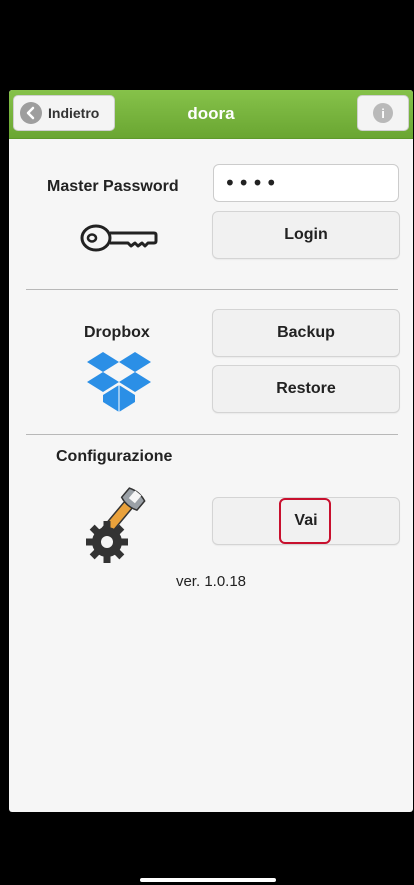 This screenshot has height=885, width=414. Describe the element at coordinates (74, 113) in the screenshot. I see `back-button-label: Indietro` at that location.